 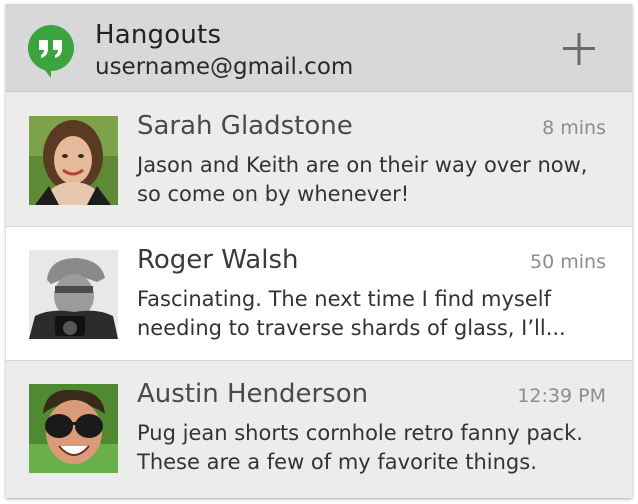 I want to click on contact-name: Austin Henderson, so click(x=253, y=394).